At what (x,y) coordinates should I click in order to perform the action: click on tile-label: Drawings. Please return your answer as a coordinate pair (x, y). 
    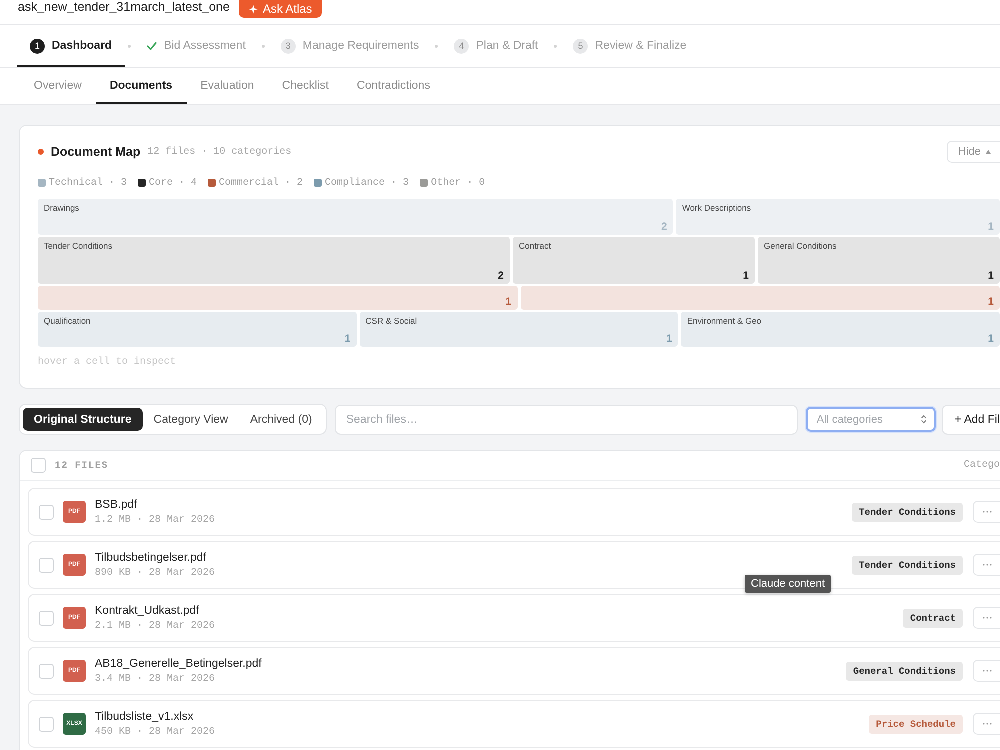
    Looking at the image, I should click on (62, 208).